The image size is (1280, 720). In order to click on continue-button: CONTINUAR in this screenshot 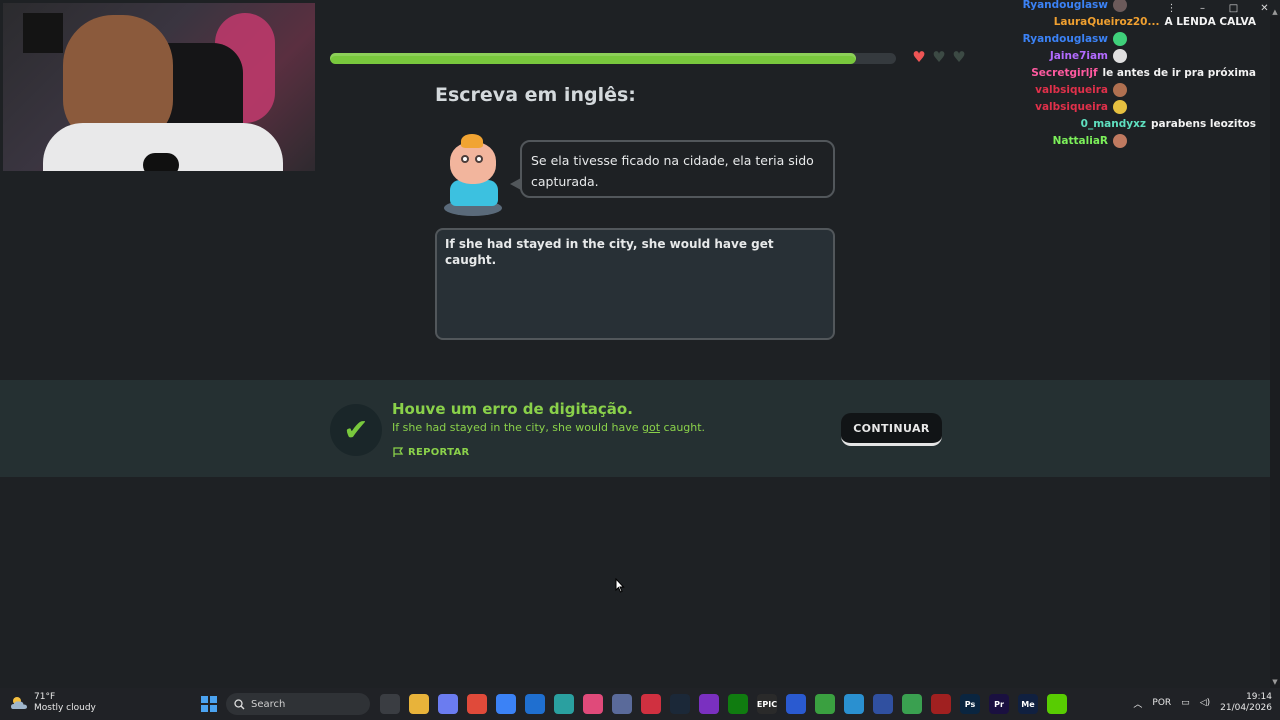, I will do `click(891, 429)`.